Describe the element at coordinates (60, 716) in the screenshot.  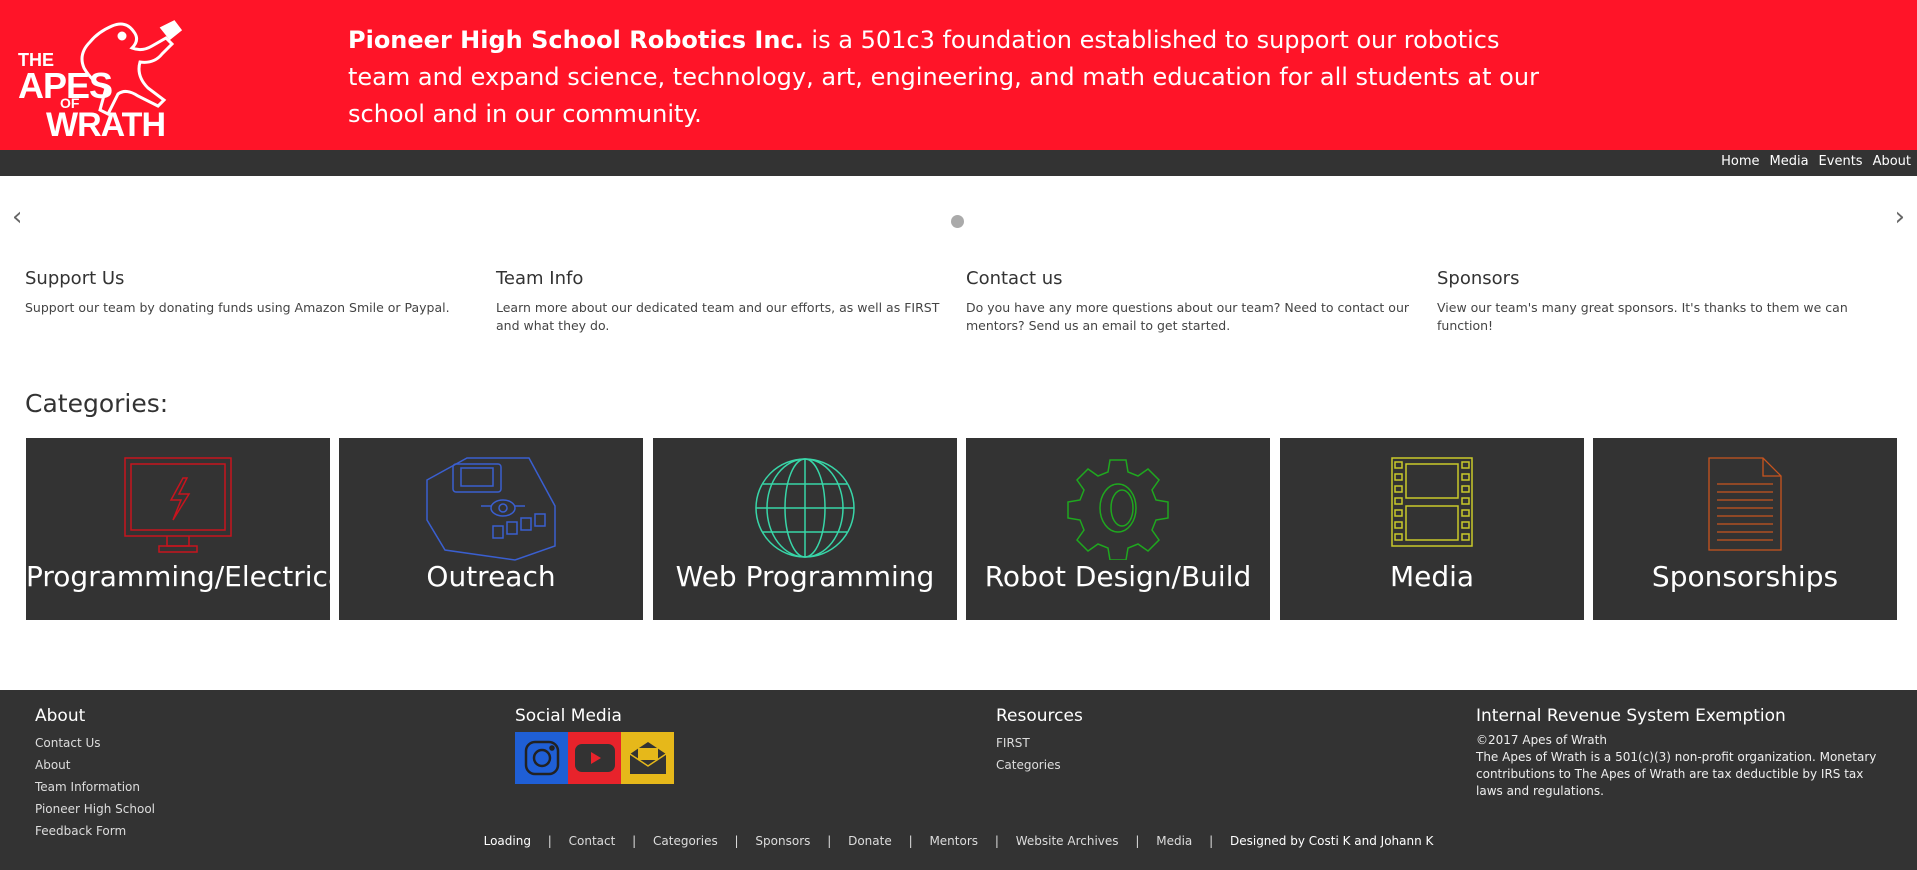
I see `footer-about-title: About` at that location.